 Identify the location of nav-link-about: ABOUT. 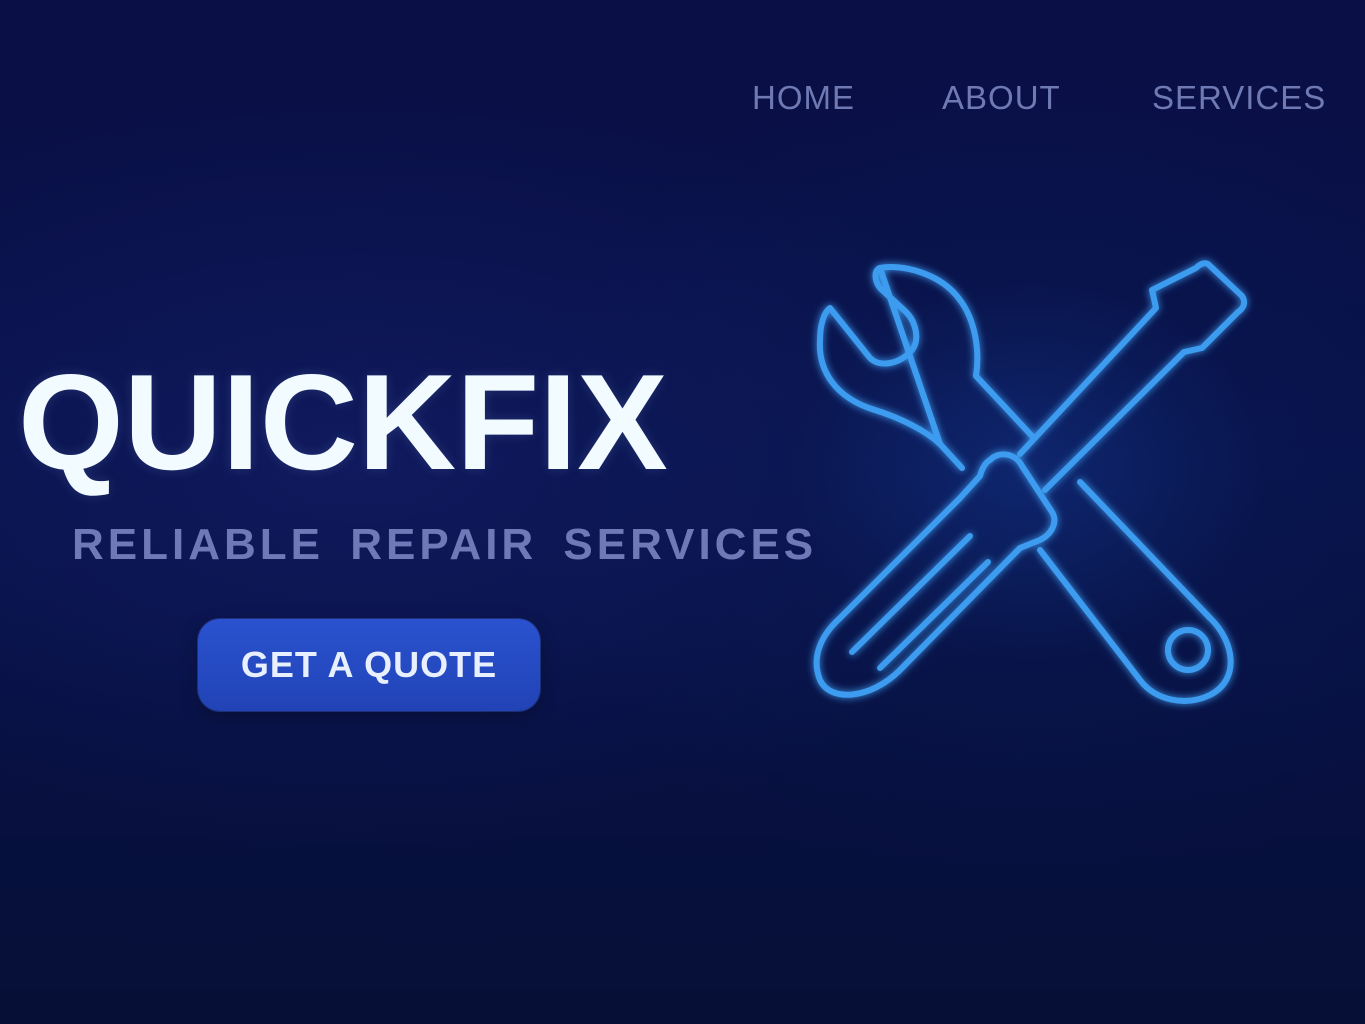
(1001, 98).